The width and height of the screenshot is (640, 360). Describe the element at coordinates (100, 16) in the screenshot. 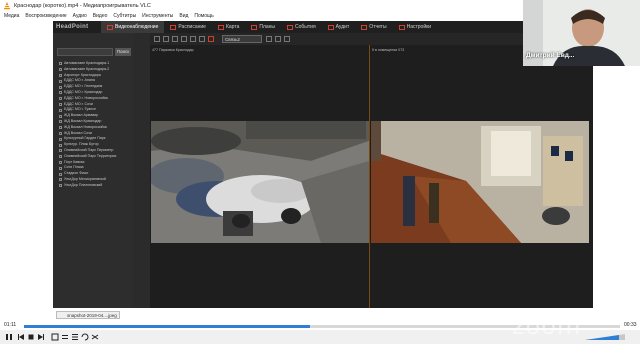

I see `menu-video: Видео` at that location.